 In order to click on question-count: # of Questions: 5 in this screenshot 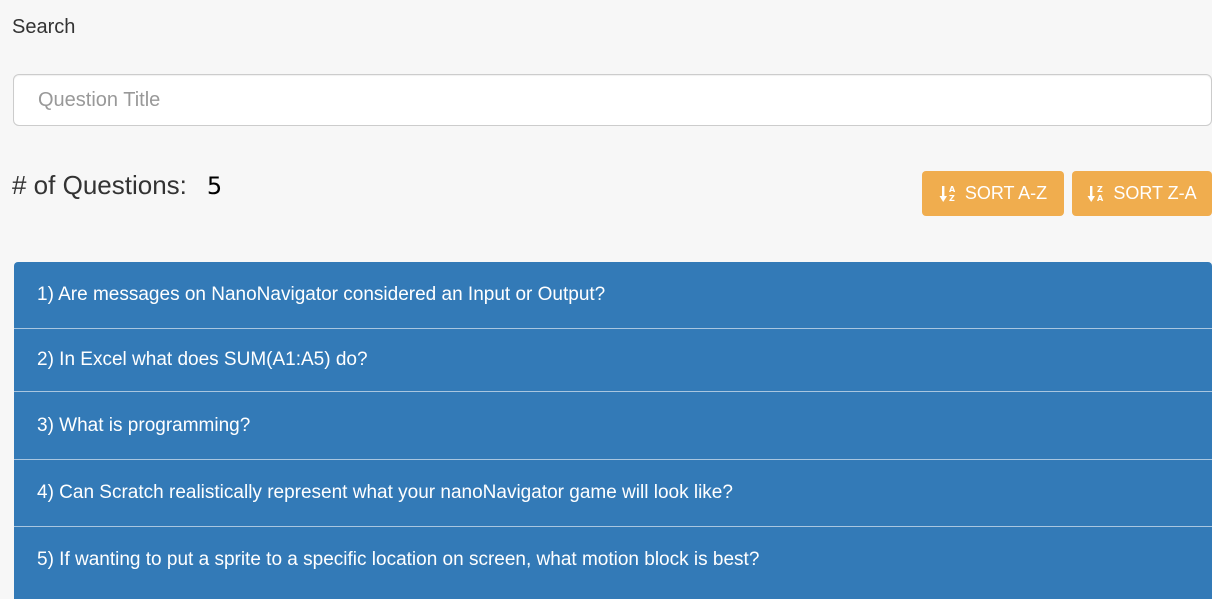, I will do `click(117, 185)`.